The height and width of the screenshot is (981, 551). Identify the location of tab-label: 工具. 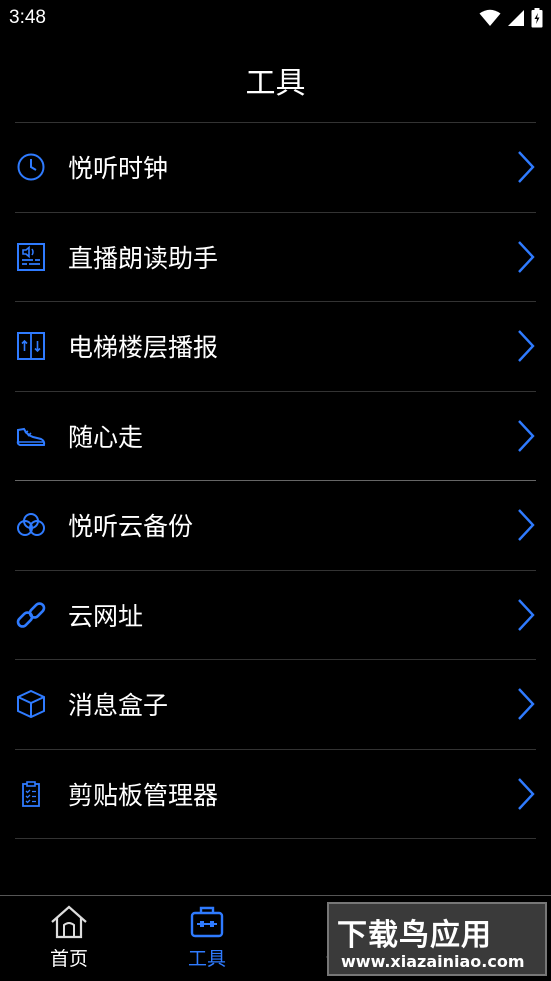
(206, 959).